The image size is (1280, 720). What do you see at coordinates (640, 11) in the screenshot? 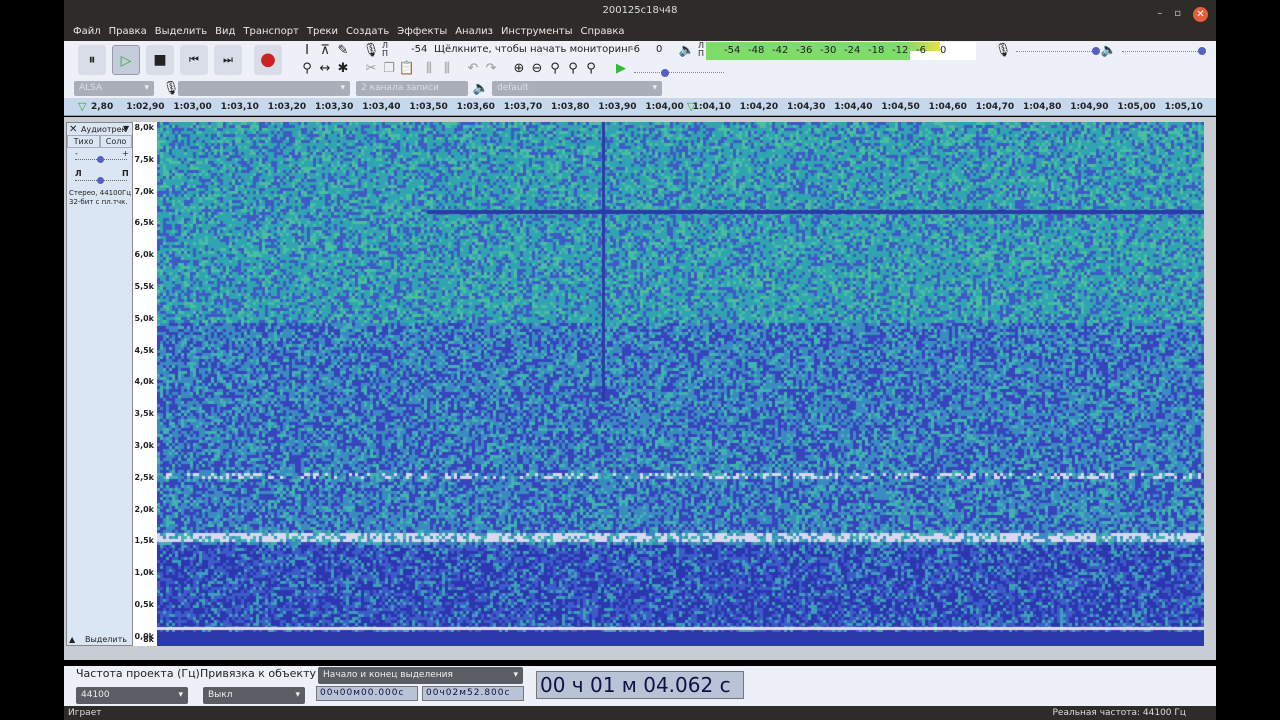
I see `title-bar: 200125с18ч48 – ▫ ✕` at bounding box center [640, 11].